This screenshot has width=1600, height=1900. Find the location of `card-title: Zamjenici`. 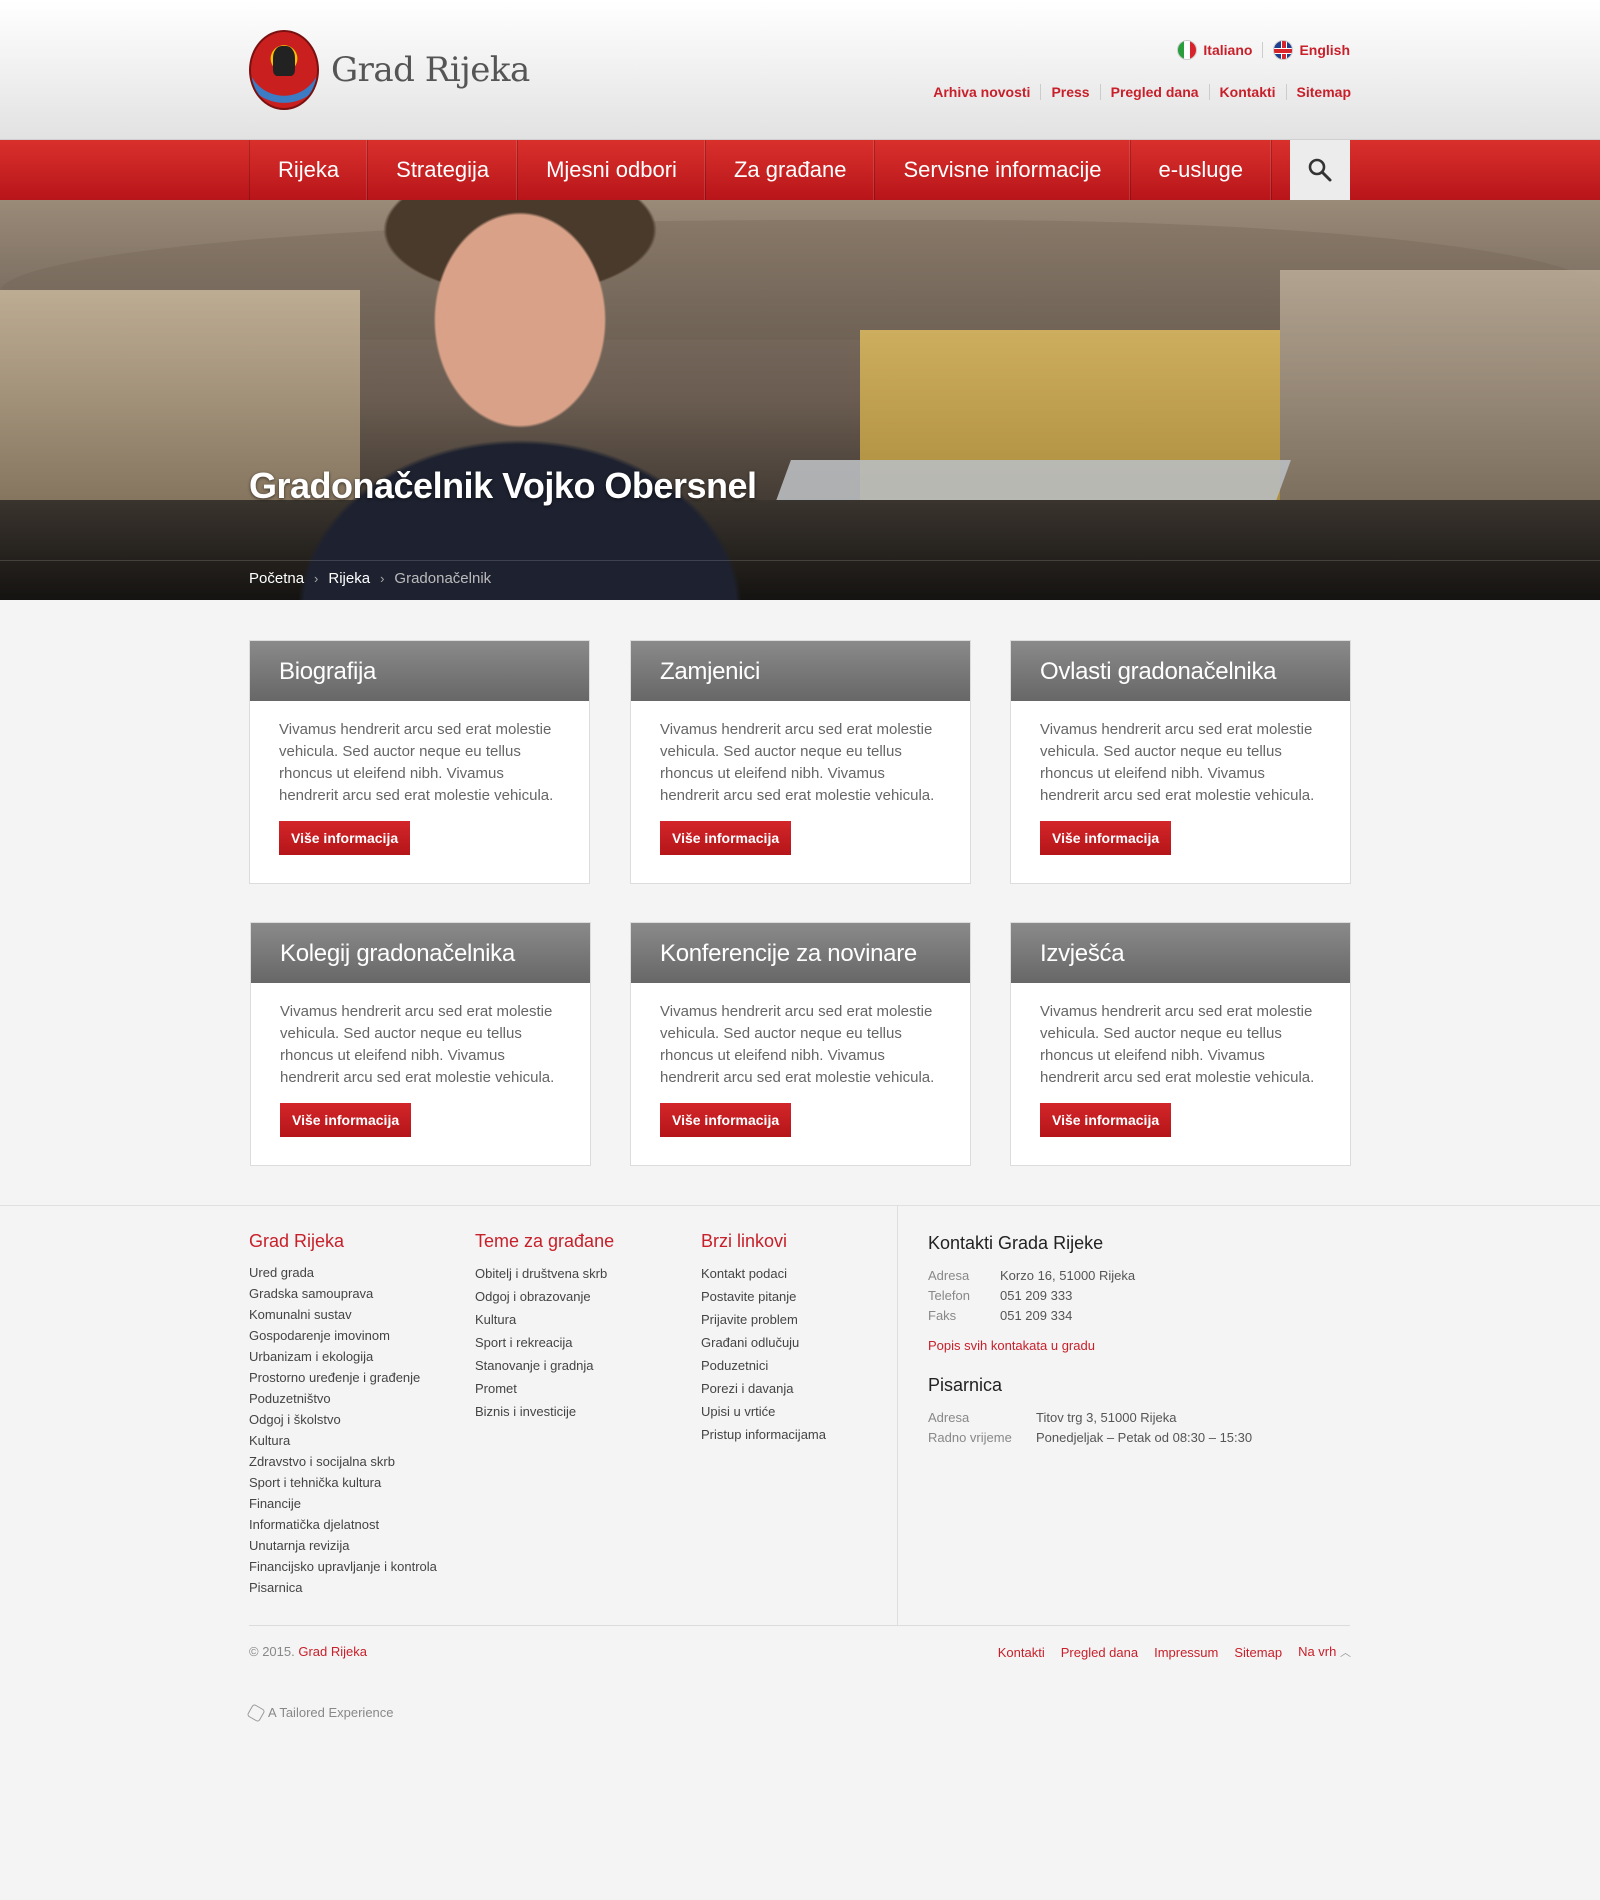

card-title: Zamjenici is located at coordinates (800, 671).